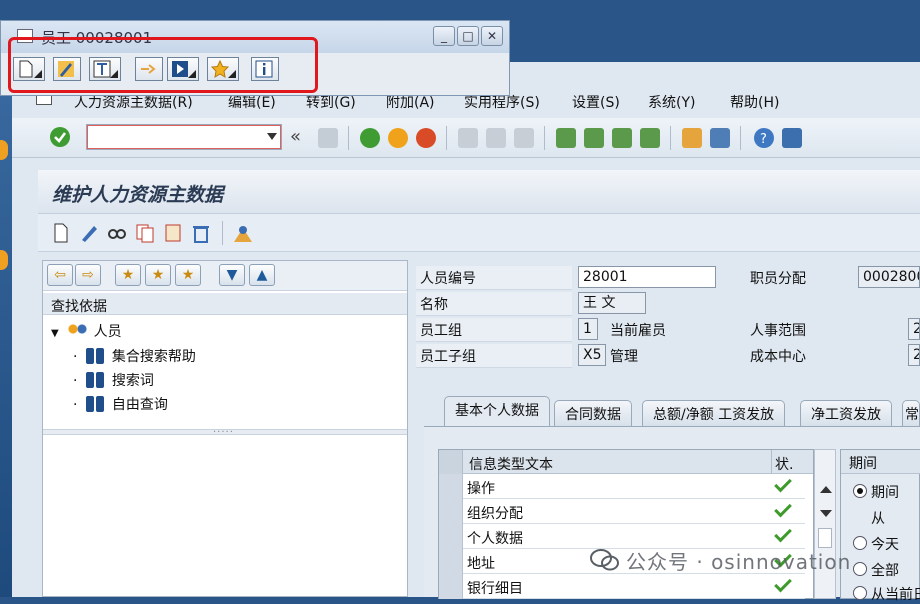 This screenshot has width=920, height=604. Describe the element at coordinates (107, 332) in the screenshot. I see `tree-node-label: 人员` at that location.